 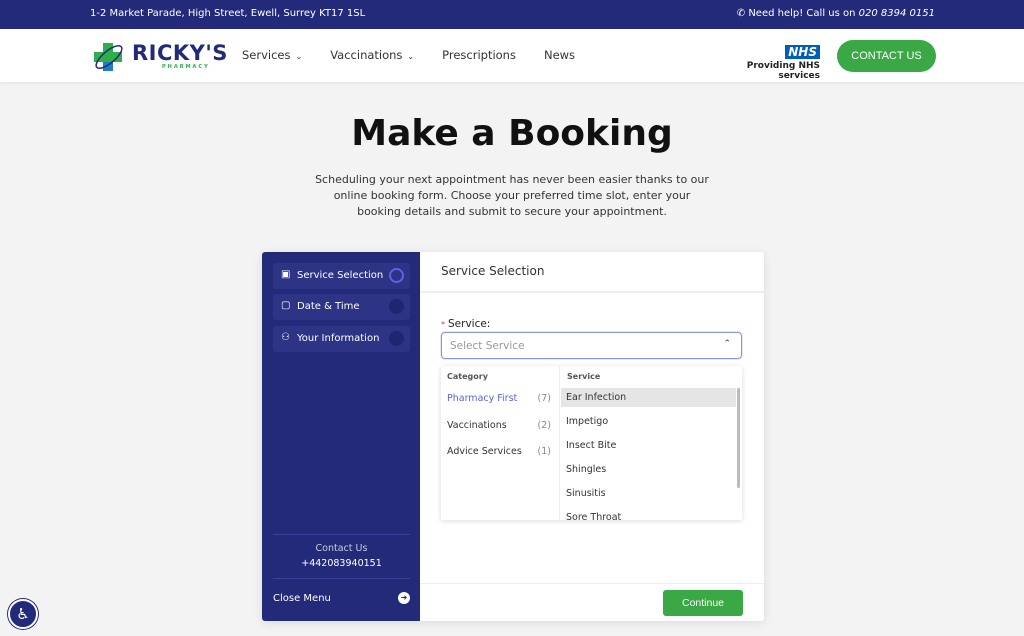 I want to click on nhs-badge: NHS Providing NHS services, so click(x=783, y=63).